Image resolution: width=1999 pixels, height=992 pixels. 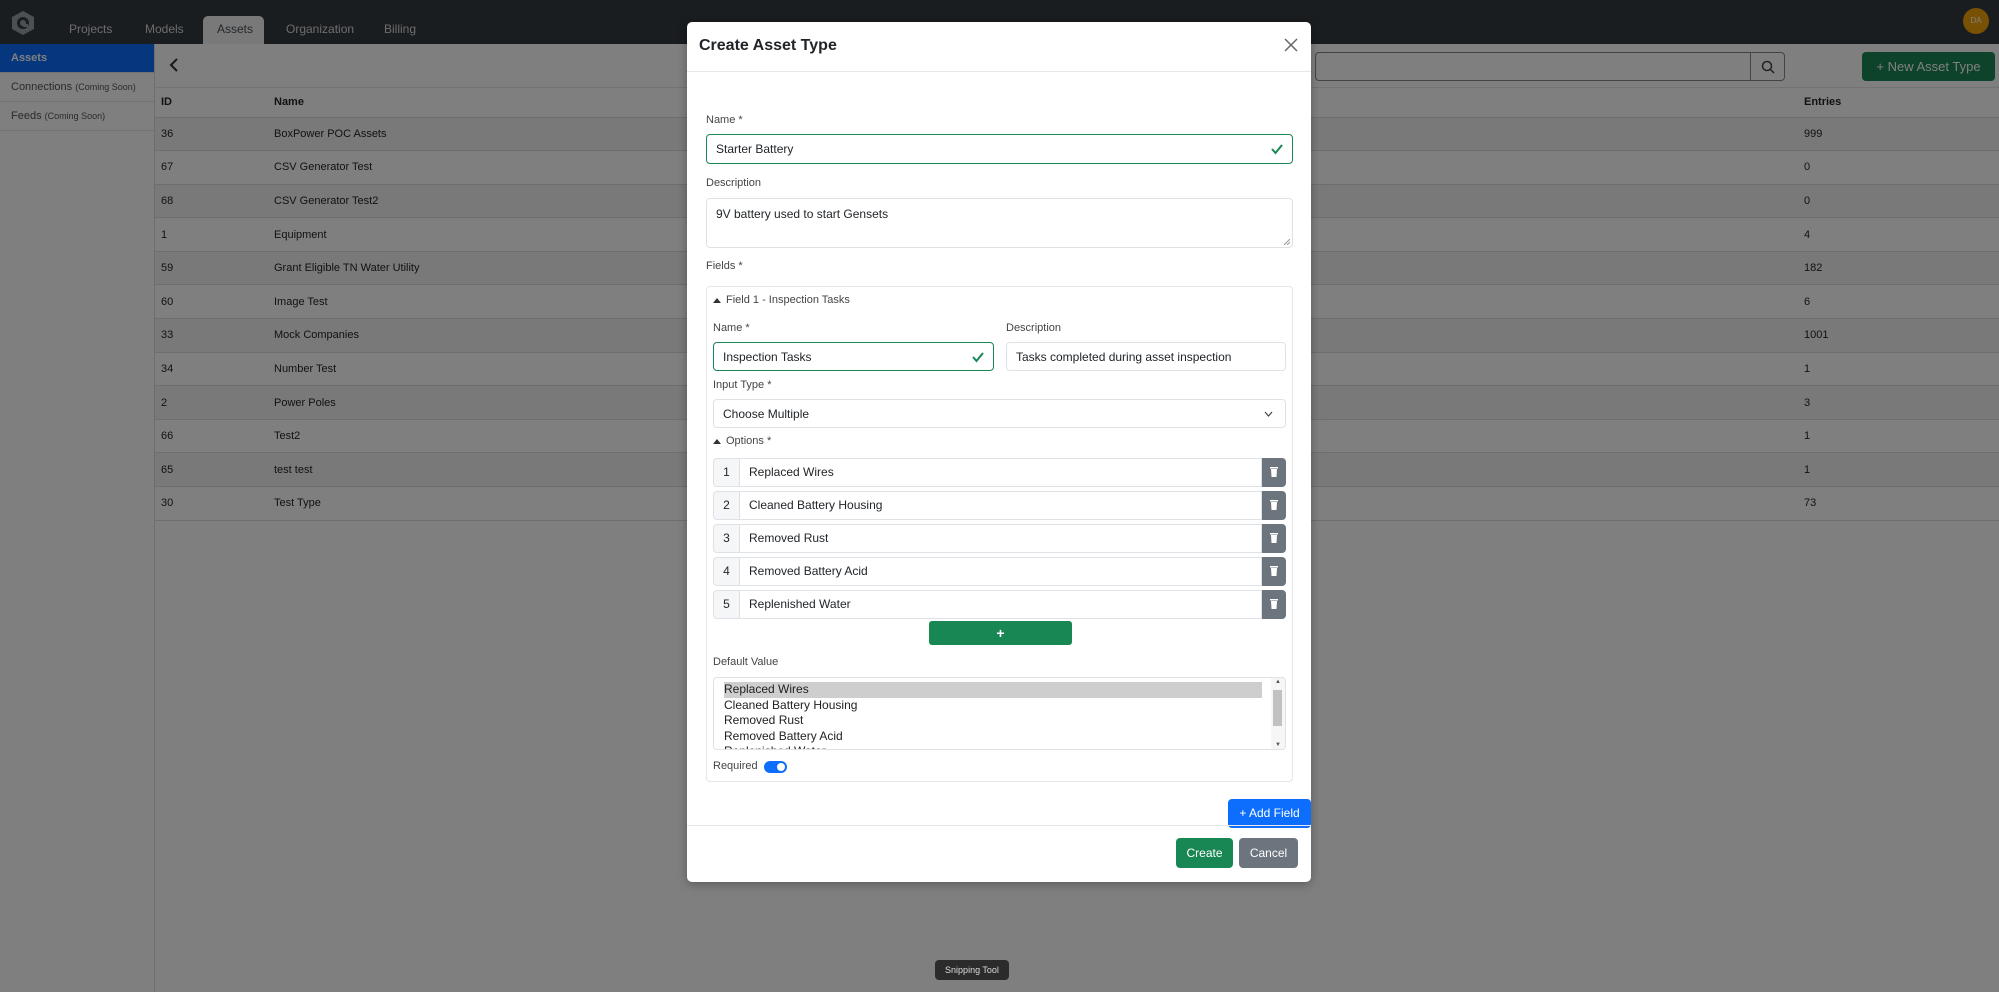 What do you see at coordinates (726, 571) in the screenshot?
I see `option-number: 4` at bounding box center [726, 571].